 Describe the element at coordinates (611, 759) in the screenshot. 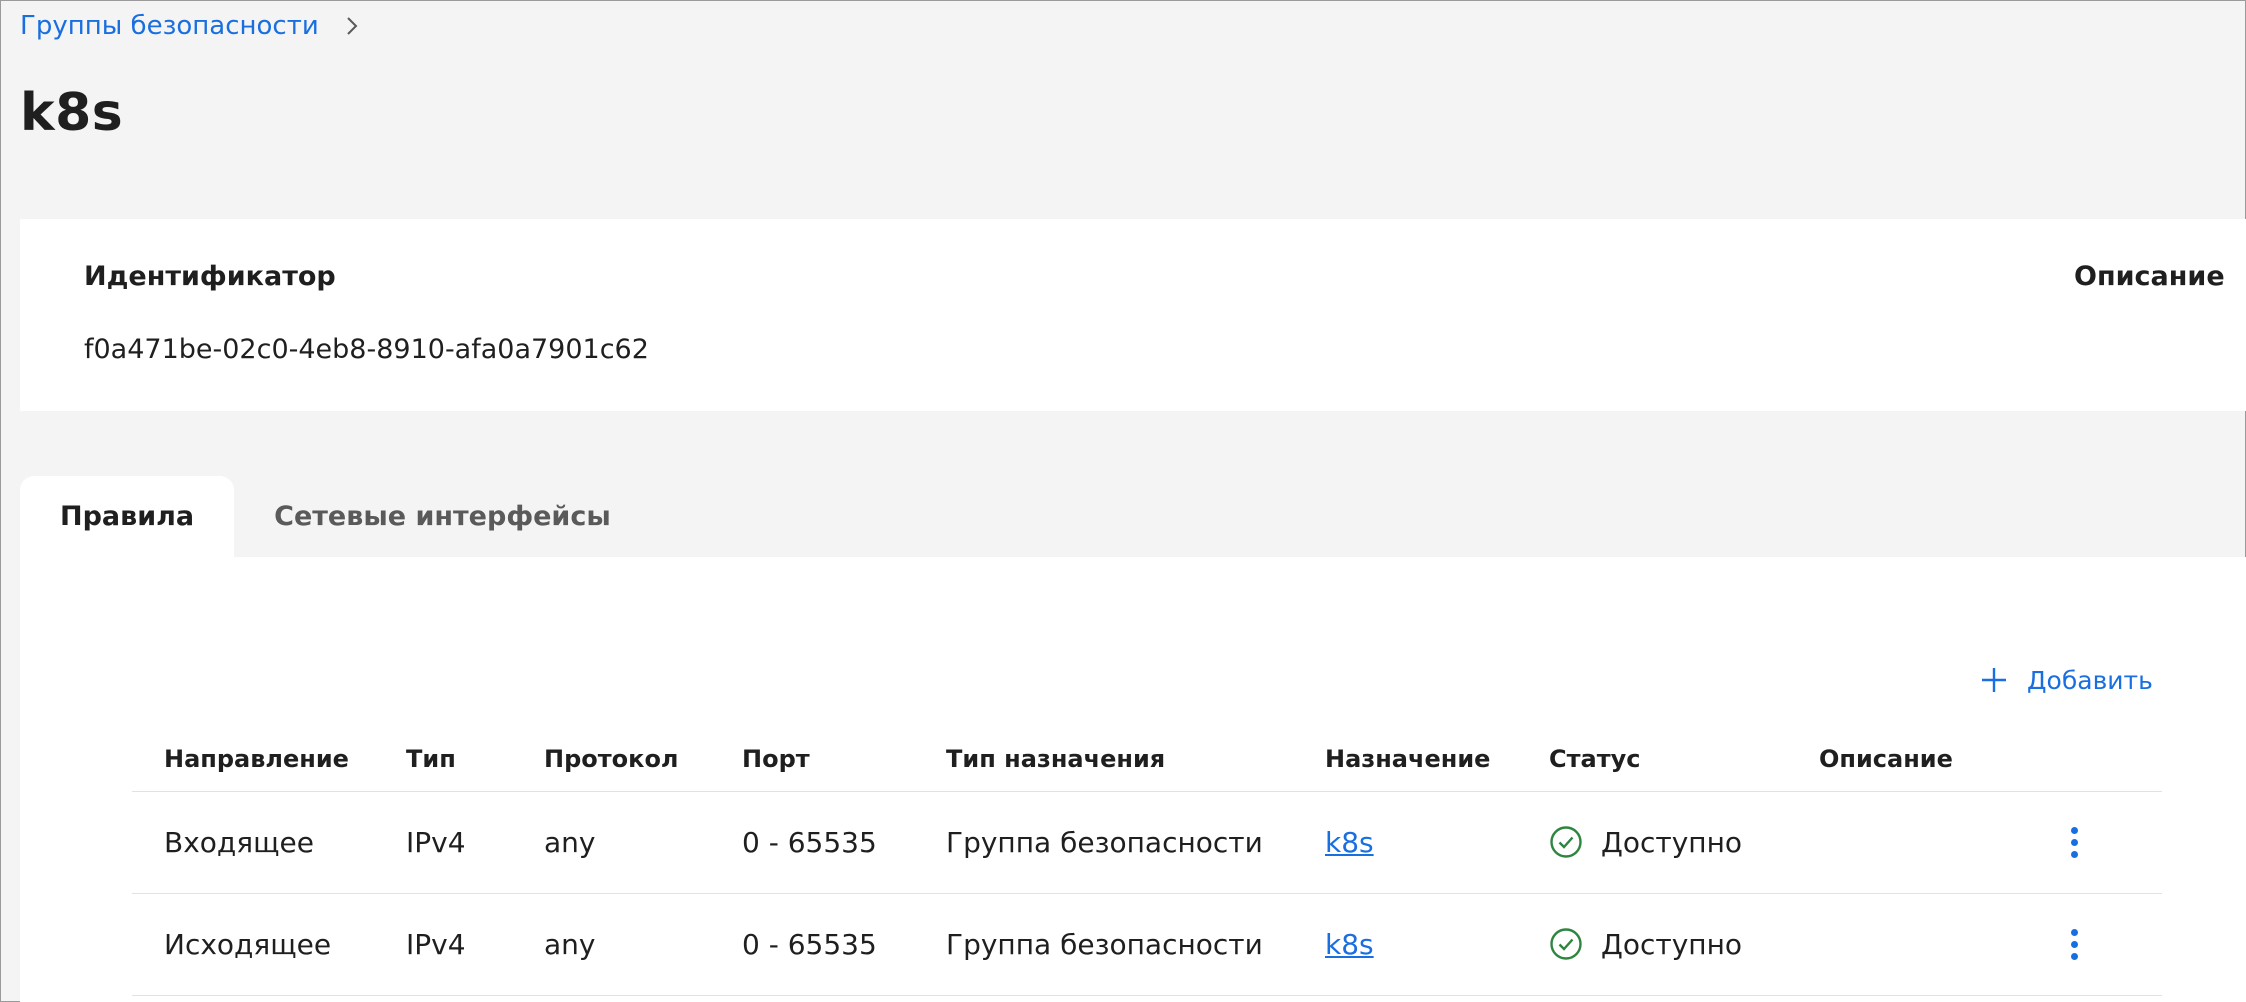

I see `column-header-protocol: Протокол` at that location.